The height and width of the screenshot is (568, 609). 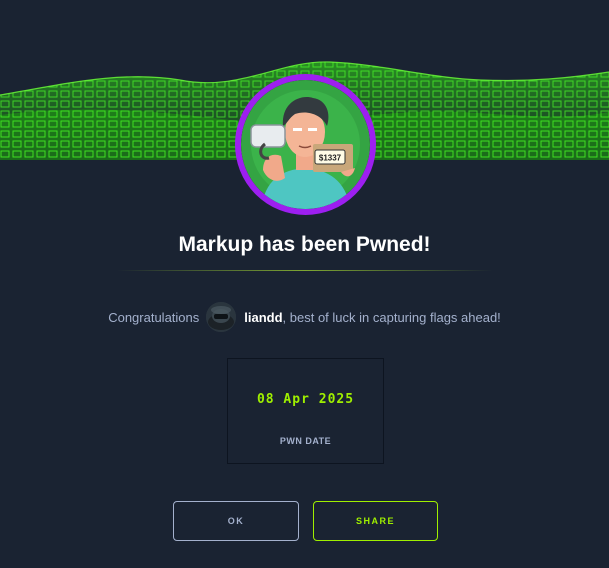 I want to click on user-avatar-icon, so click(x=221, y=317).